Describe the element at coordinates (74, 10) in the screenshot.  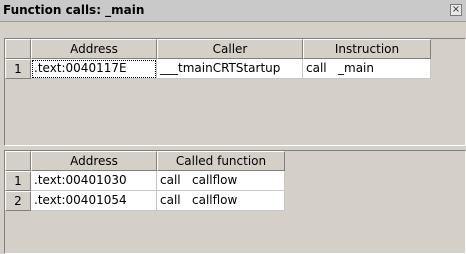
I see `window-title: Function calls: _main` at that location.